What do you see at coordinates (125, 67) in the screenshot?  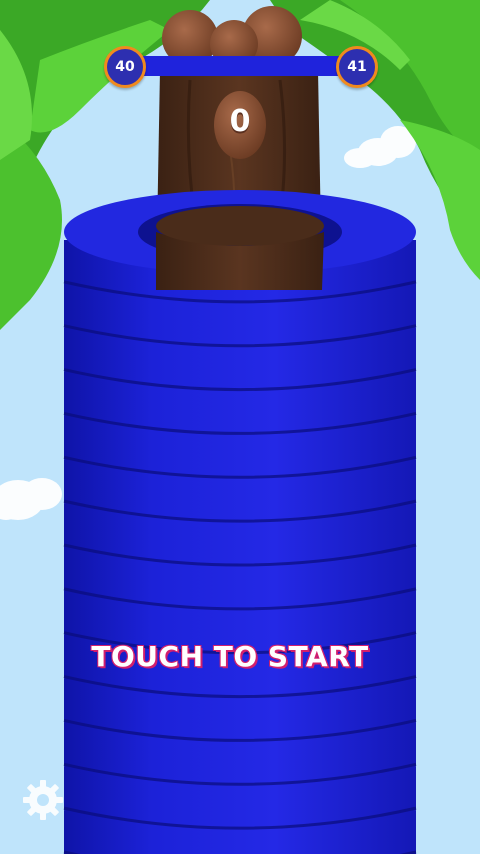 I see `current-level-badge: 40` at bounding box center [125, 67].